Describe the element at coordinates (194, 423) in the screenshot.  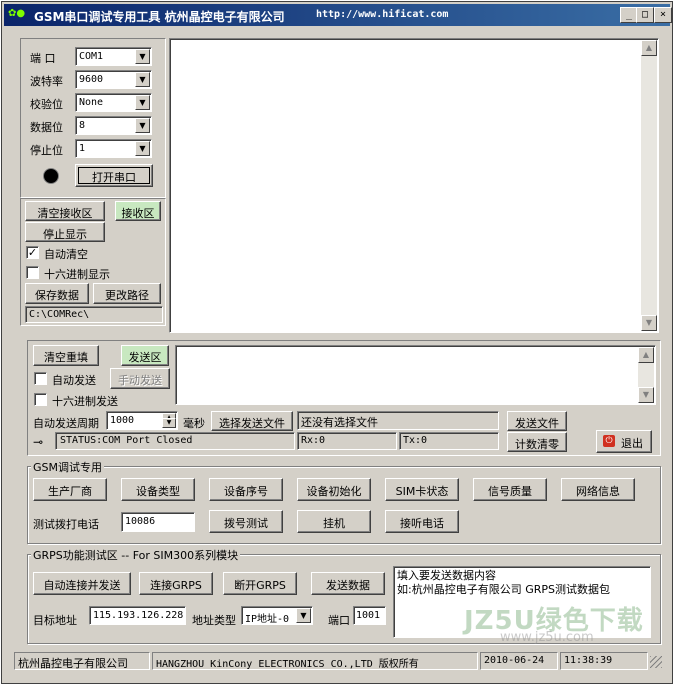
I see `period-unit: 毫秒` at that location.